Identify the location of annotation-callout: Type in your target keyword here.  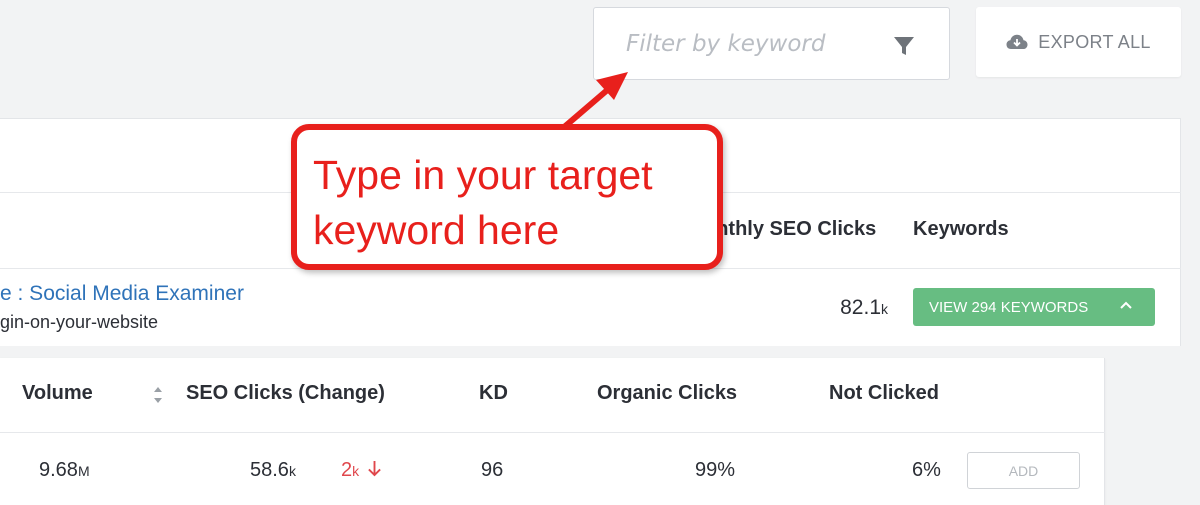
(507, 197).